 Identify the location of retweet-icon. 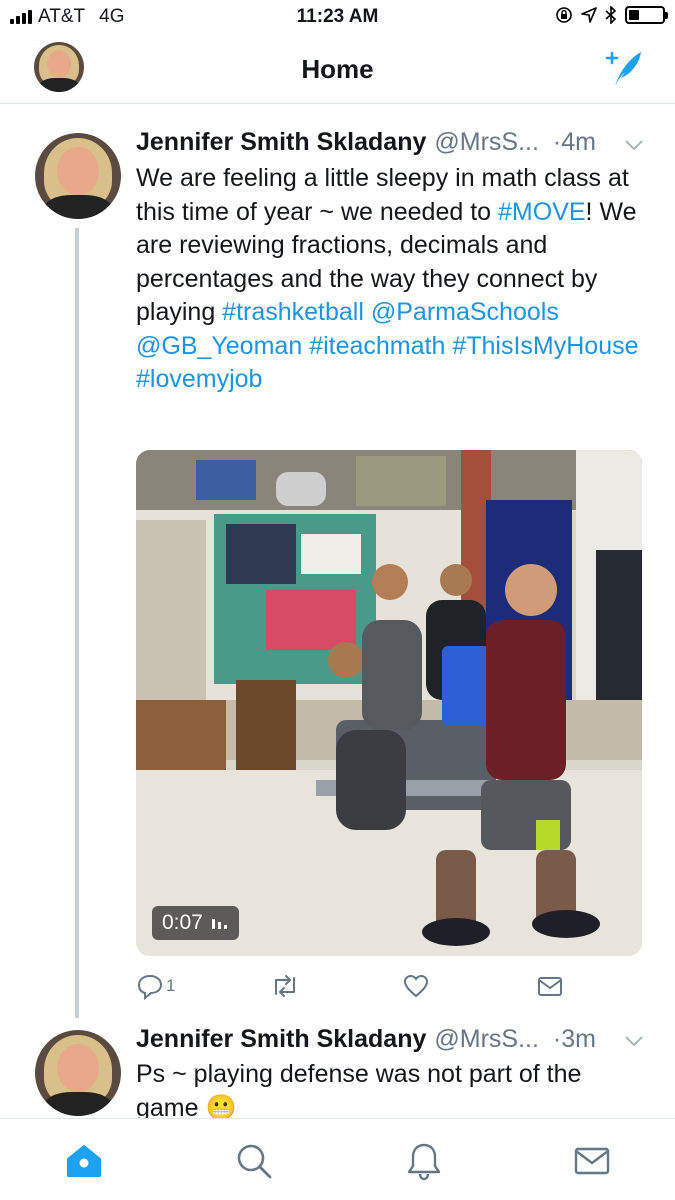
(285, 986).